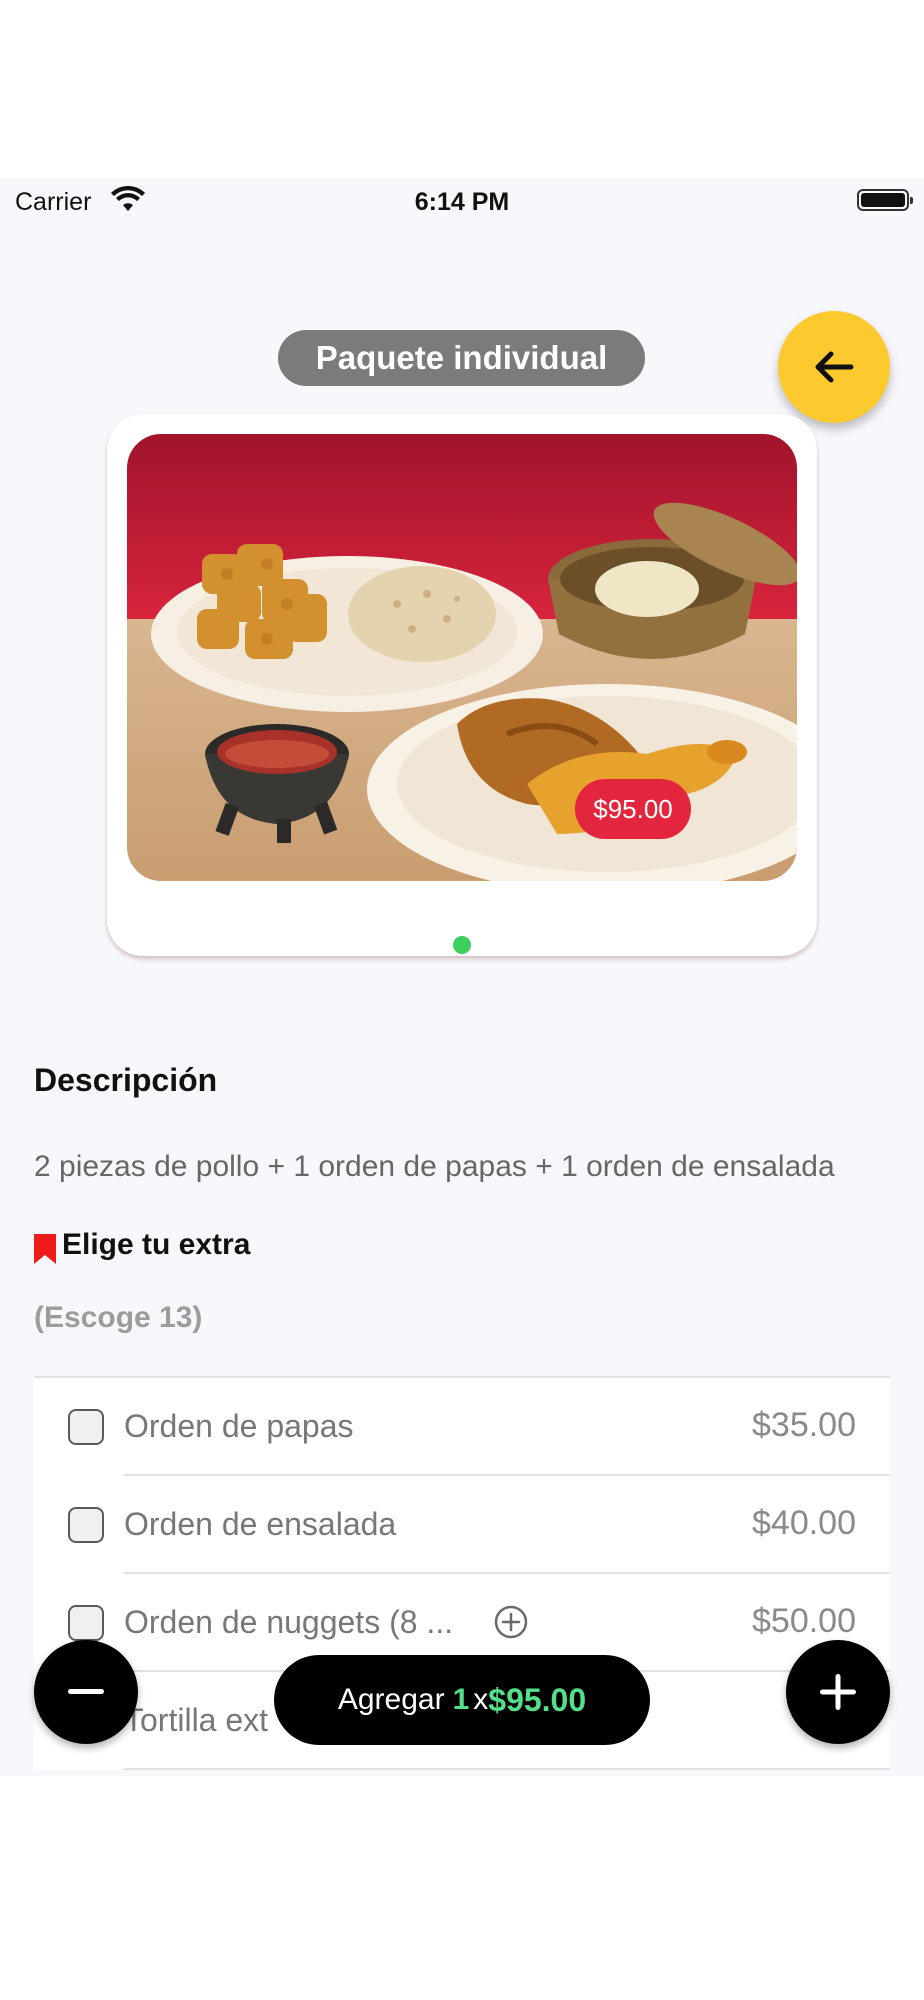 The height and width of the screenshot is (2000, 924). What do you see at coordinates (633, 809) in the screenshot?
I see `price-badge: $95.00` at bounding box center [633, 809].